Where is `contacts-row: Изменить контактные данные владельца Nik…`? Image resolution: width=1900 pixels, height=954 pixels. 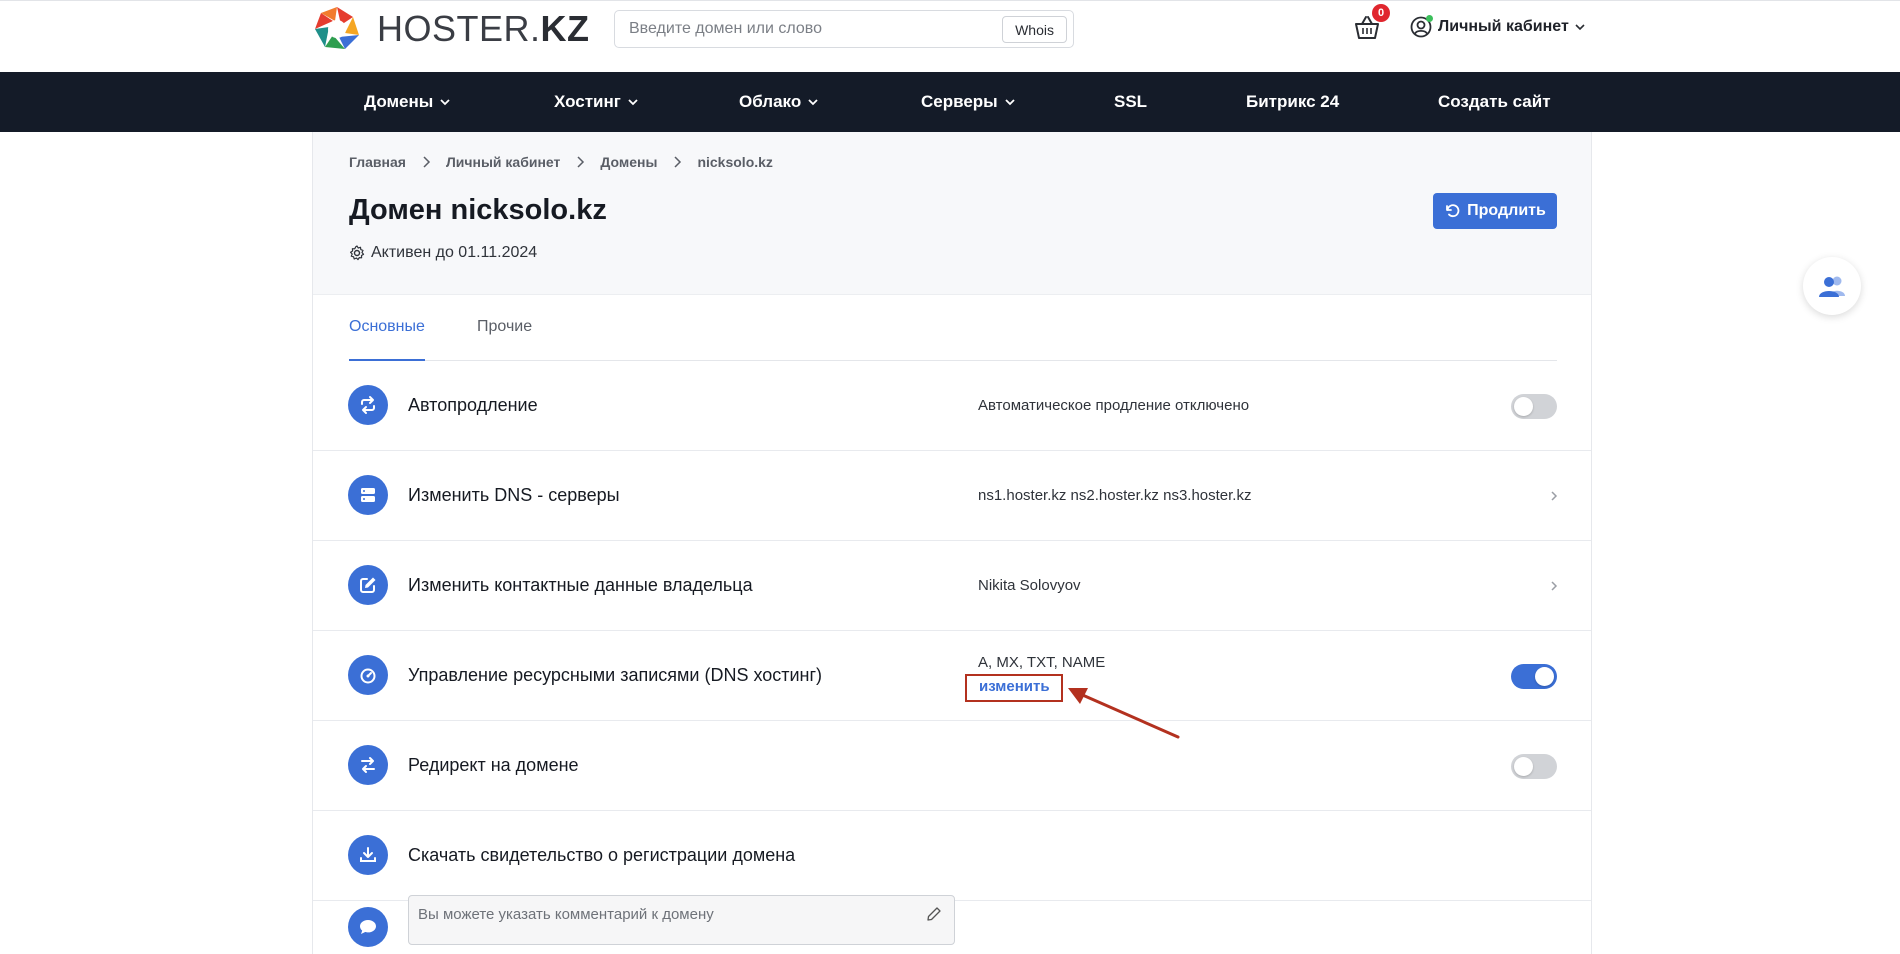
contacts-row: Изменить контактные данные владельца Nik… is located at coordinates (952, 586).